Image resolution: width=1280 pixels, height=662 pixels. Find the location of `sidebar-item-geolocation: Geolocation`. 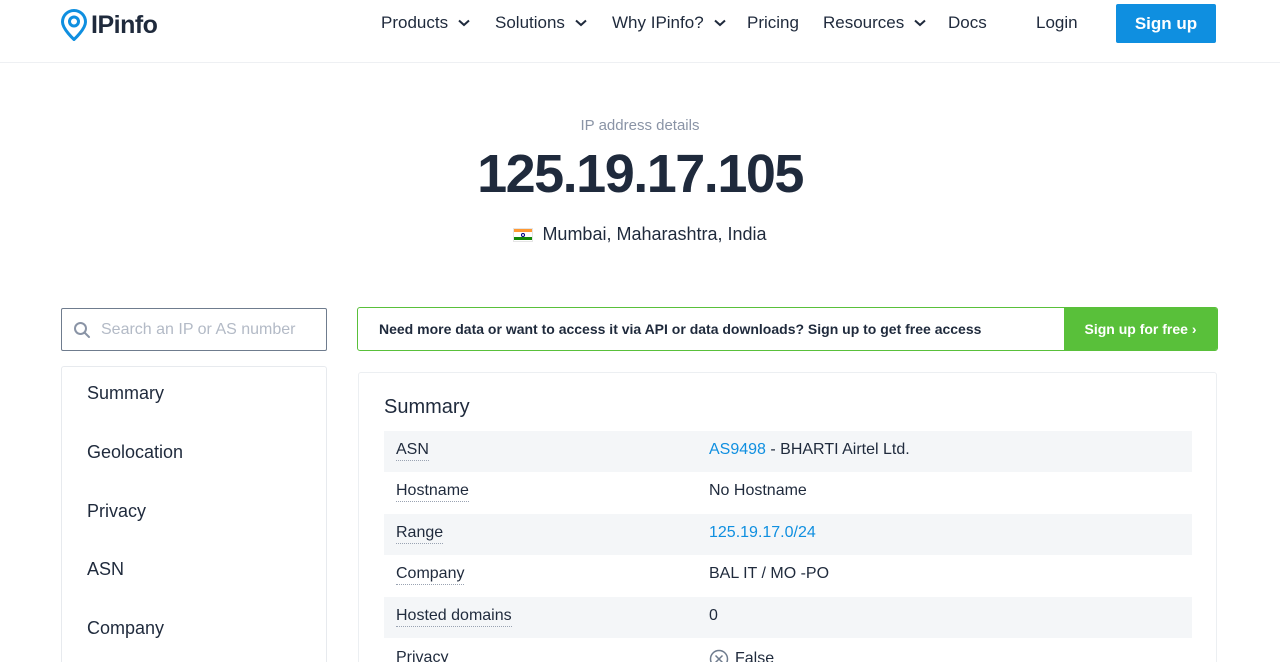

sidebar-item-geolocation: Geolocation is located at coordinates (135, 452).